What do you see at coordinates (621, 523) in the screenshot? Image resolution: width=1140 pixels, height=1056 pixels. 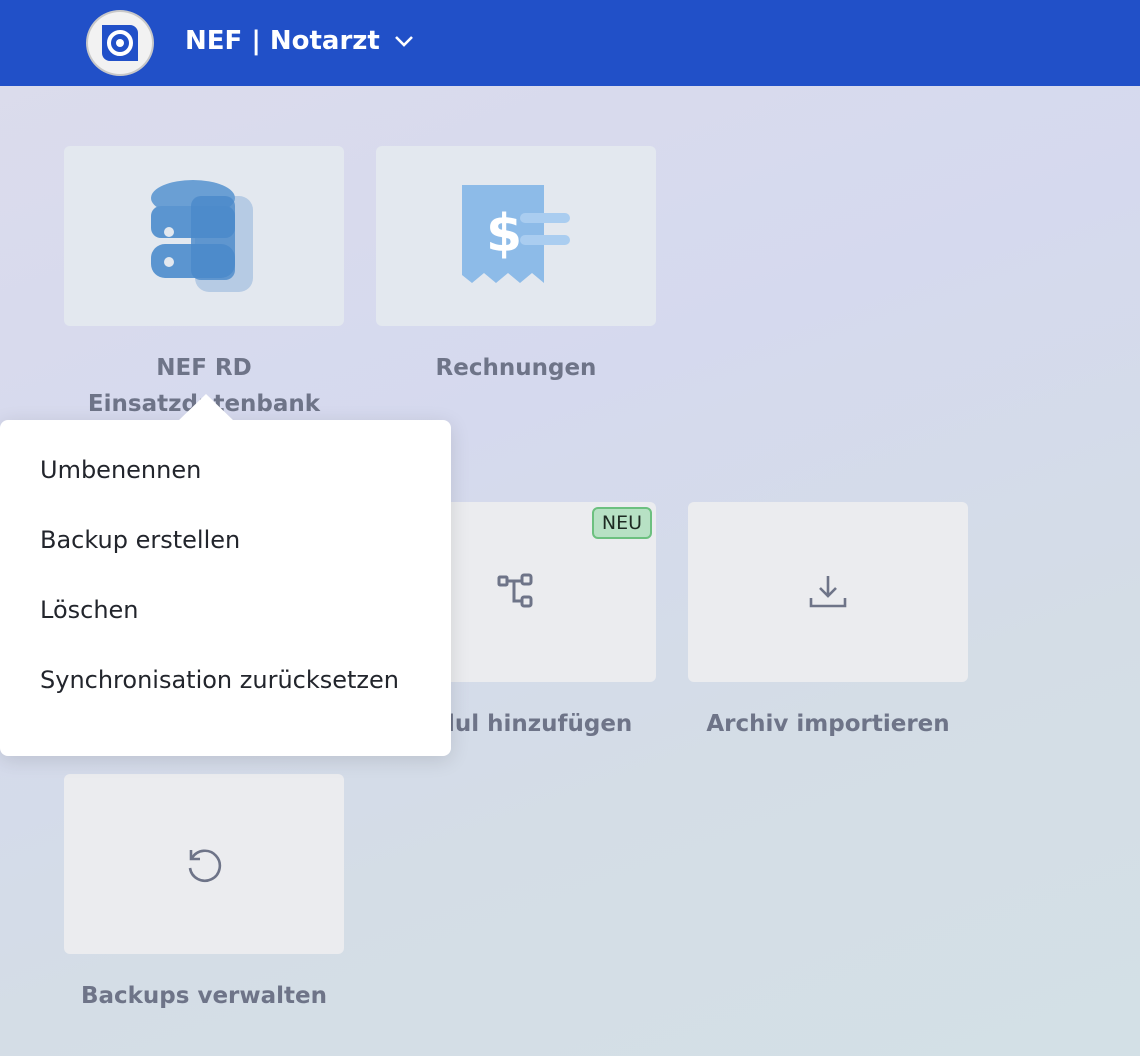 I see `new-badge: NEU` at bounding box center [621, 523].